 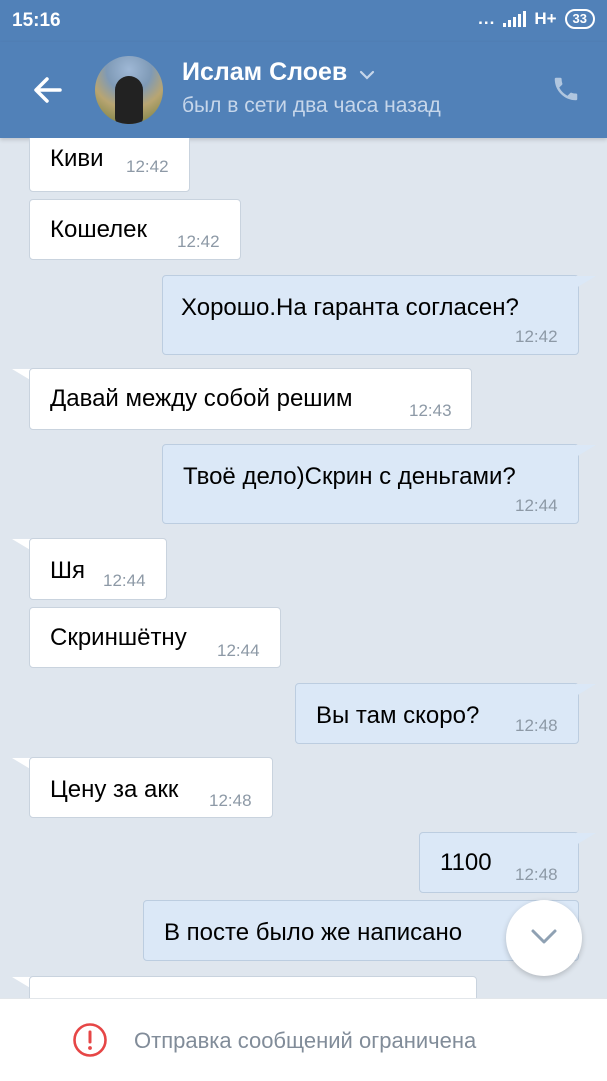 I want to click on message-time: 12:43, so click(x=430, y=410).